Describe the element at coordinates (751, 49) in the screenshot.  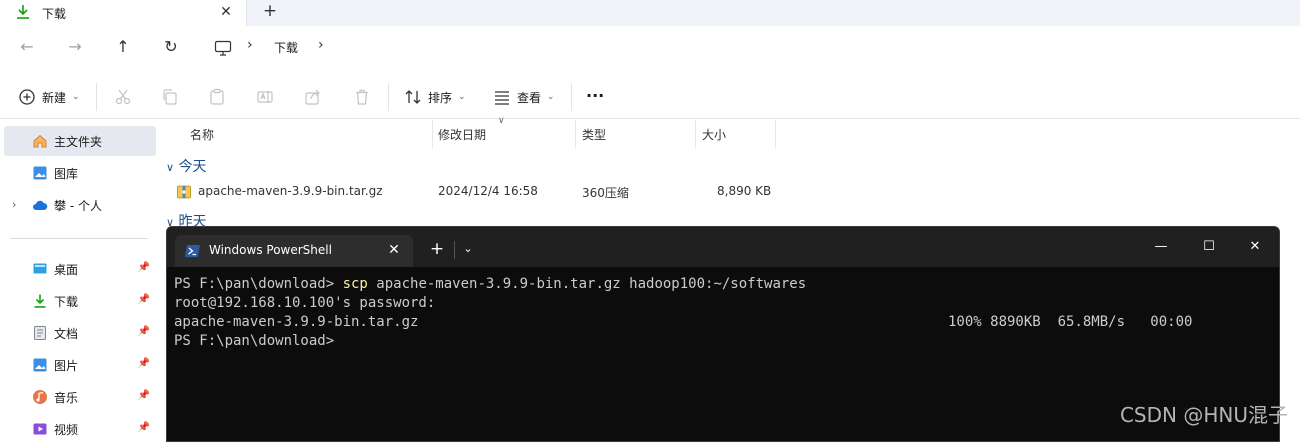
I see `address-bar: › 下载 ›` at that location.